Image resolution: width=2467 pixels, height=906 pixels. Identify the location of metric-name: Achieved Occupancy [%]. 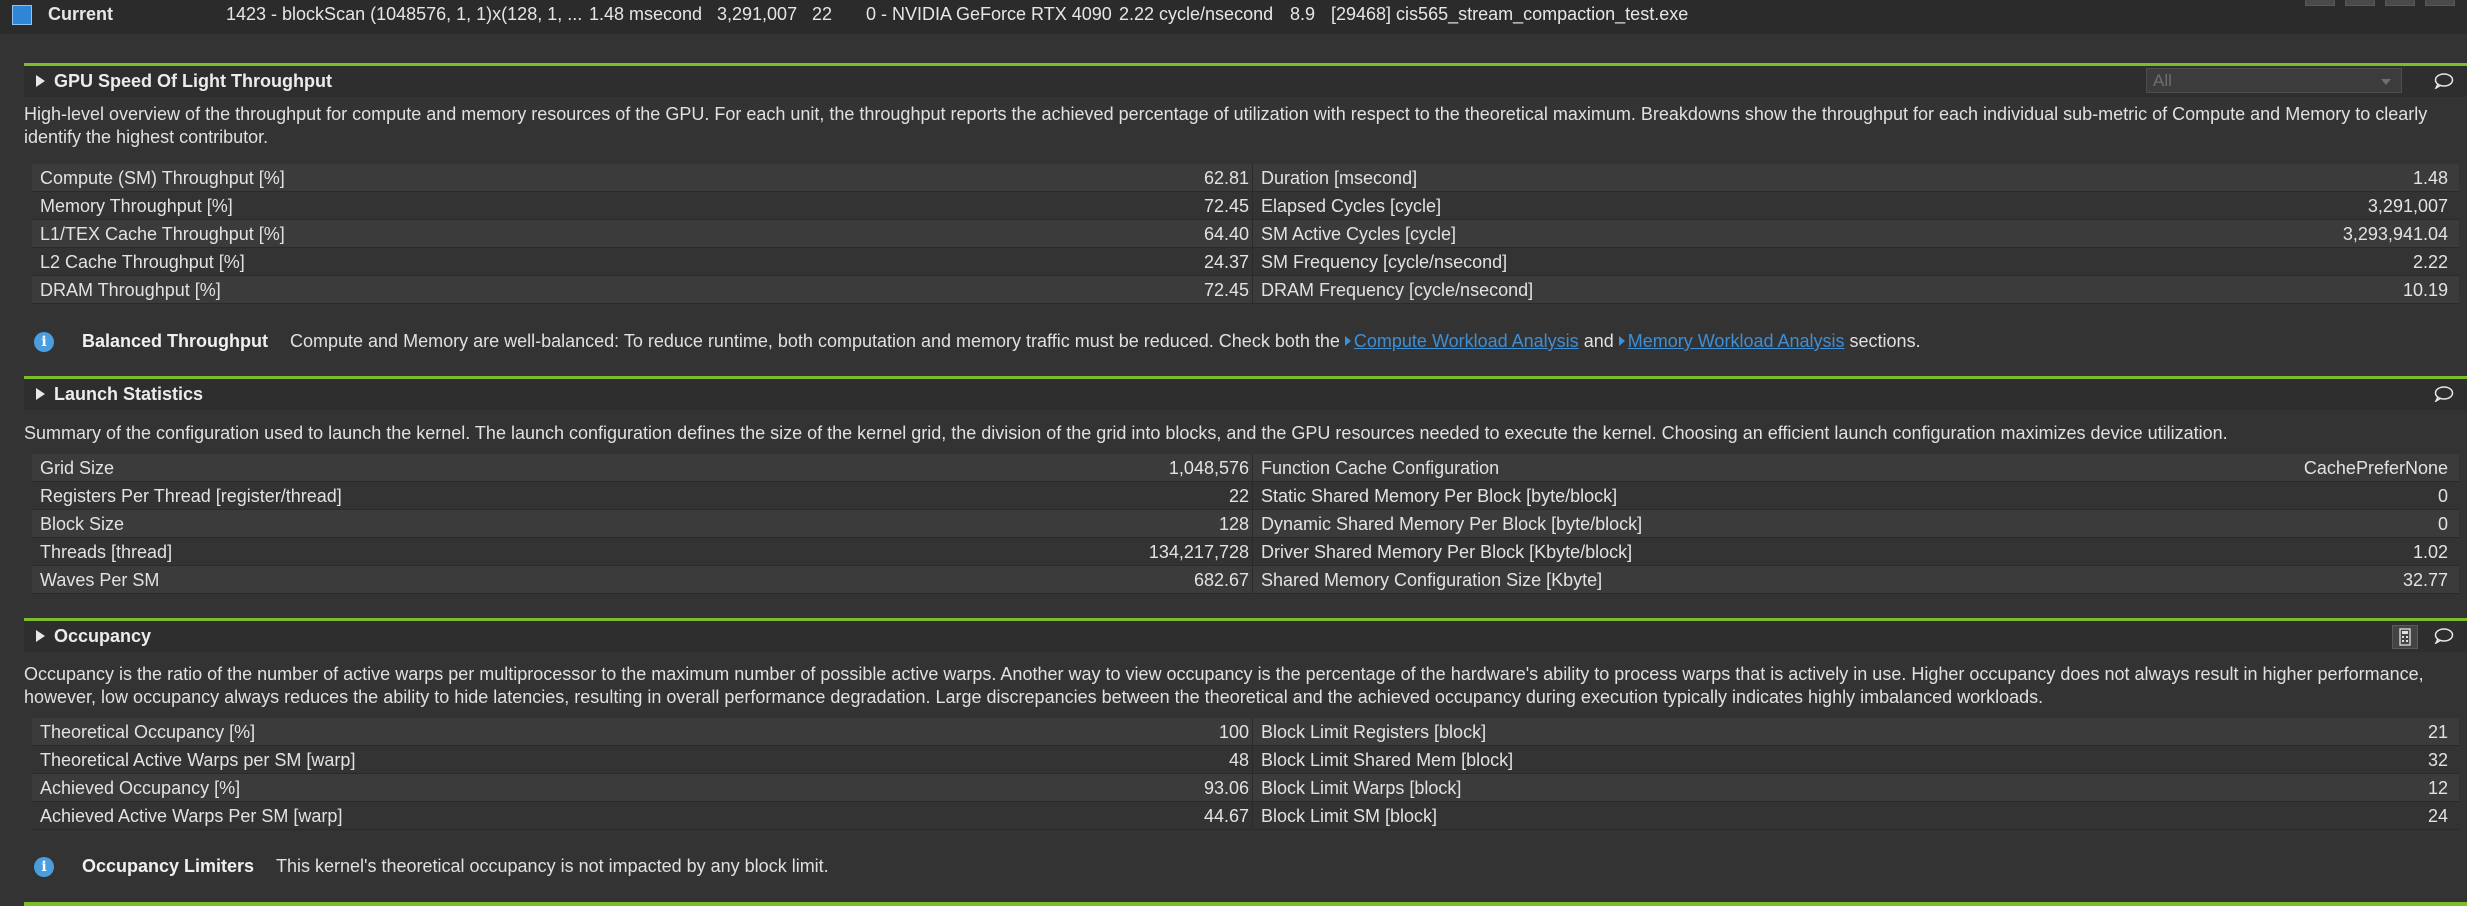
(140, 788).